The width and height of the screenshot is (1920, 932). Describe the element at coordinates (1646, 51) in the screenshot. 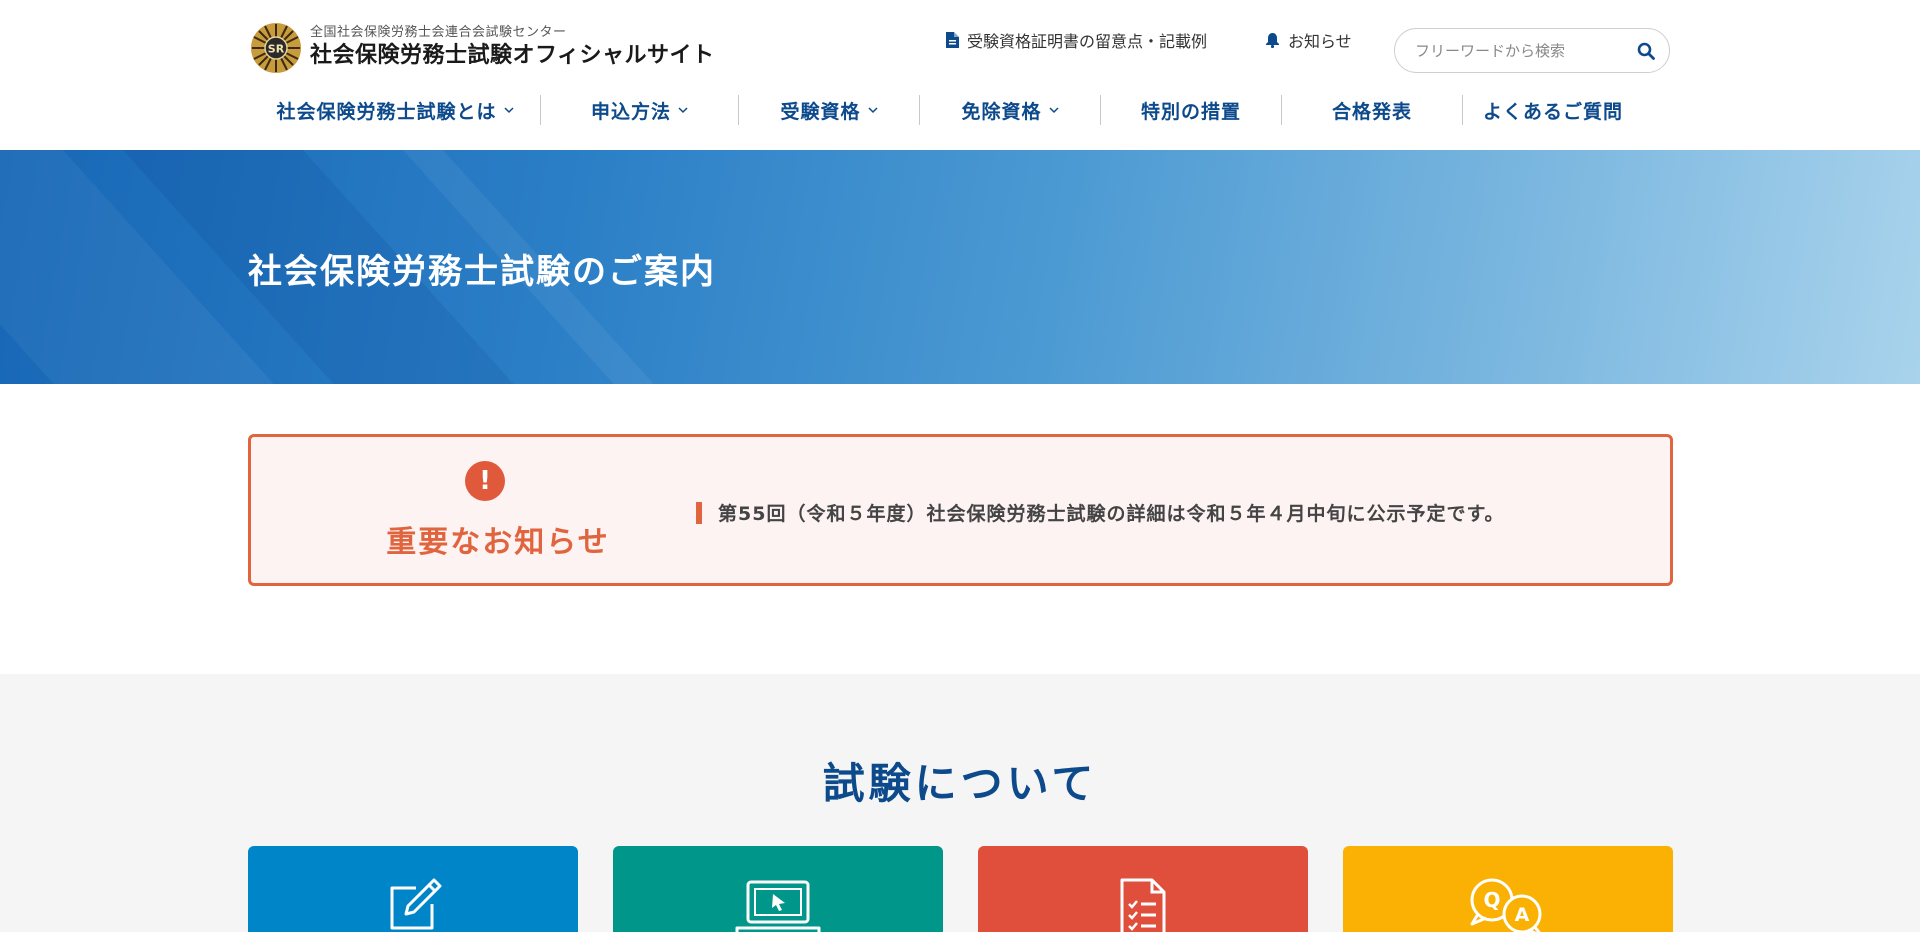

I see `search-icon` at that location.